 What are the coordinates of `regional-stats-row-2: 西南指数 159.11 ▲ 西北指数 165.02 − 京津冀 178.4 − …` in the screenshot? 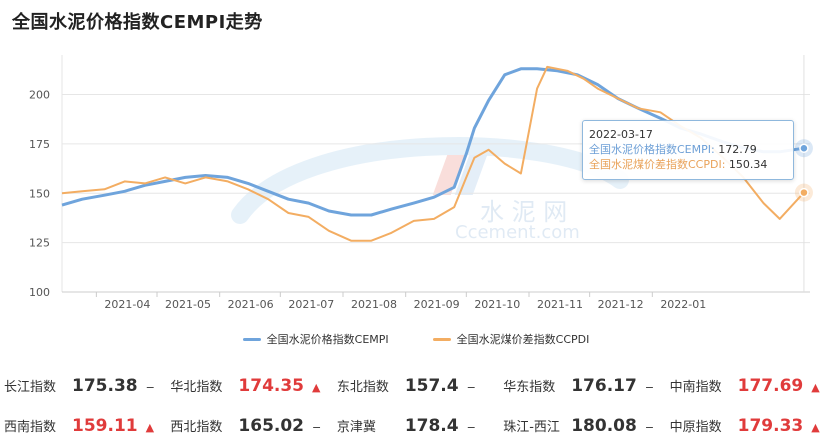 It's located at (416, 426).